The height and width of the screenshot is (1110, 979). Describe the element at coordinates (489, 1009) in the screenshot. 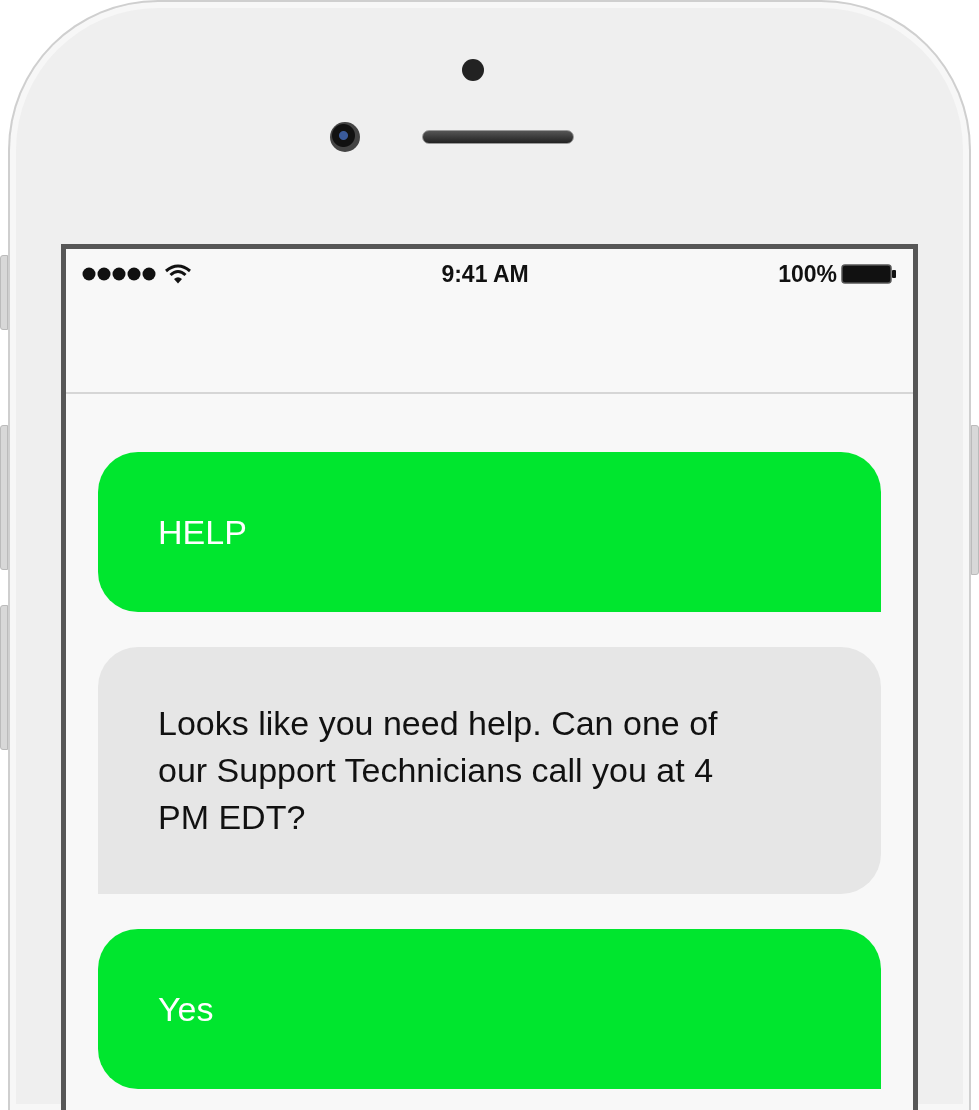

I see `sent-message: Yes` at that location.